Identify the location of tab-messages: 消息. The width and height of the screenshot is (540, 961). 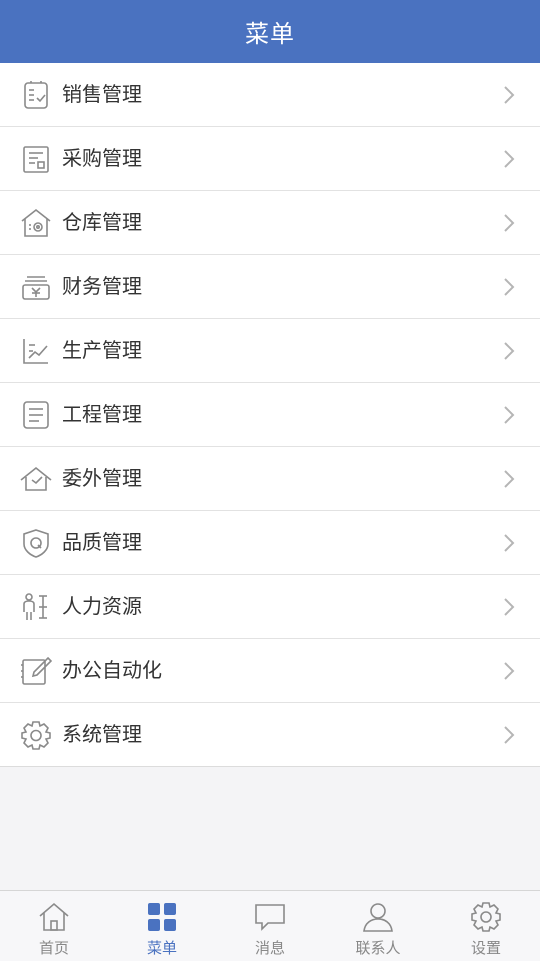
(270, 926).